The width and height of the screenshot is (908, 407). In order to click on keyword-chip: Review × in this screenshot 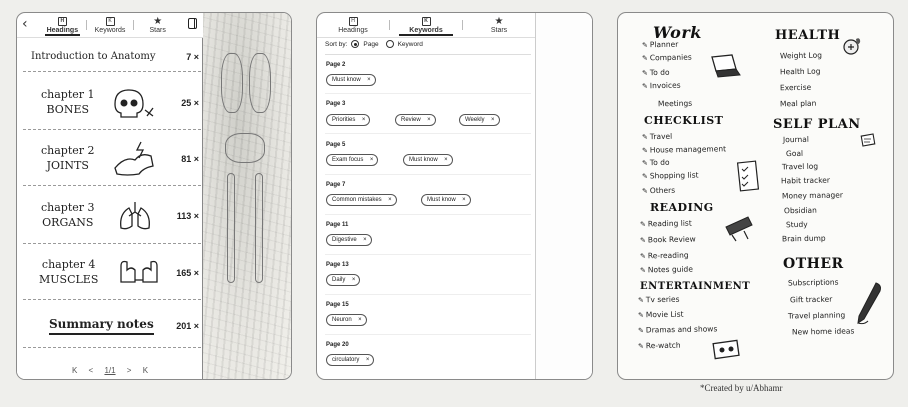, I will do `click(415, 120)`.